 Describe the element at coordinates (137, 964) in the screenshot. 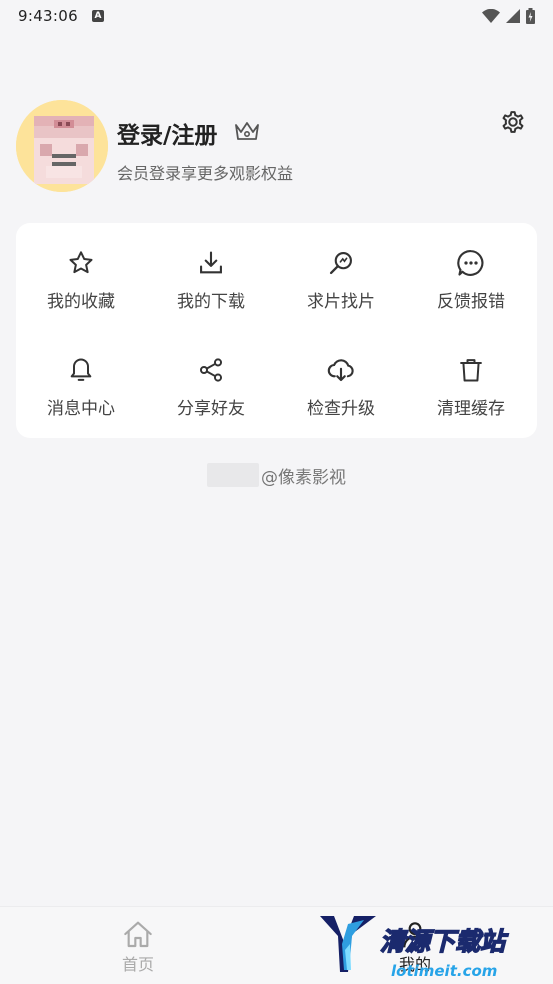

I see `nav-tab-label: 首页` at that location.